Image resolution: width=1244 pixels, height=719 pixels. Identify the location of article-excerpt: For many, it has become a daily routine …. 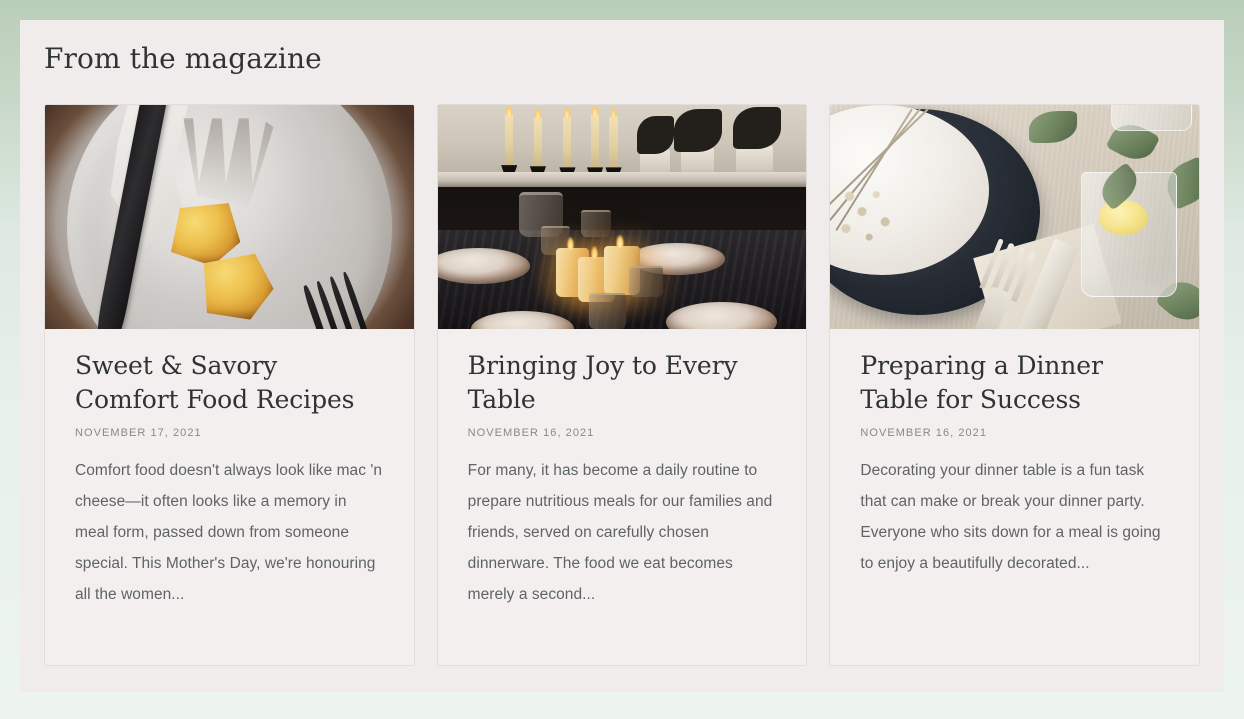
(620, 532).